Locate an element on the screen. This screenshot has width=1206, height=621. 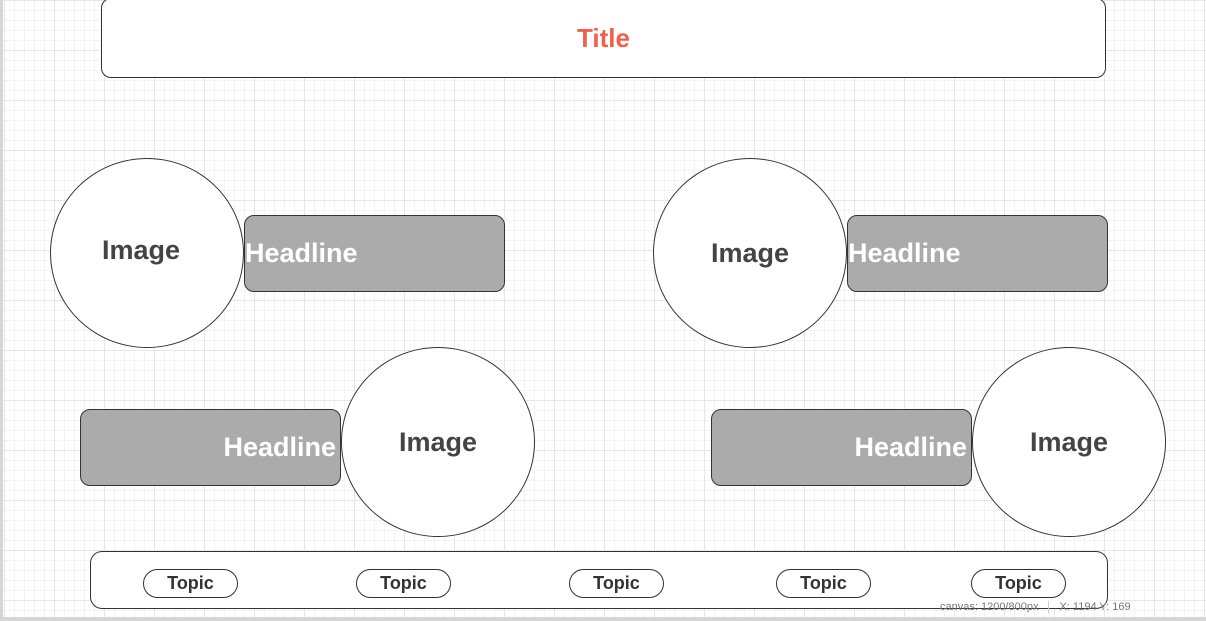
topic-pill-5: Topic is located at coordinates (1018, 583).